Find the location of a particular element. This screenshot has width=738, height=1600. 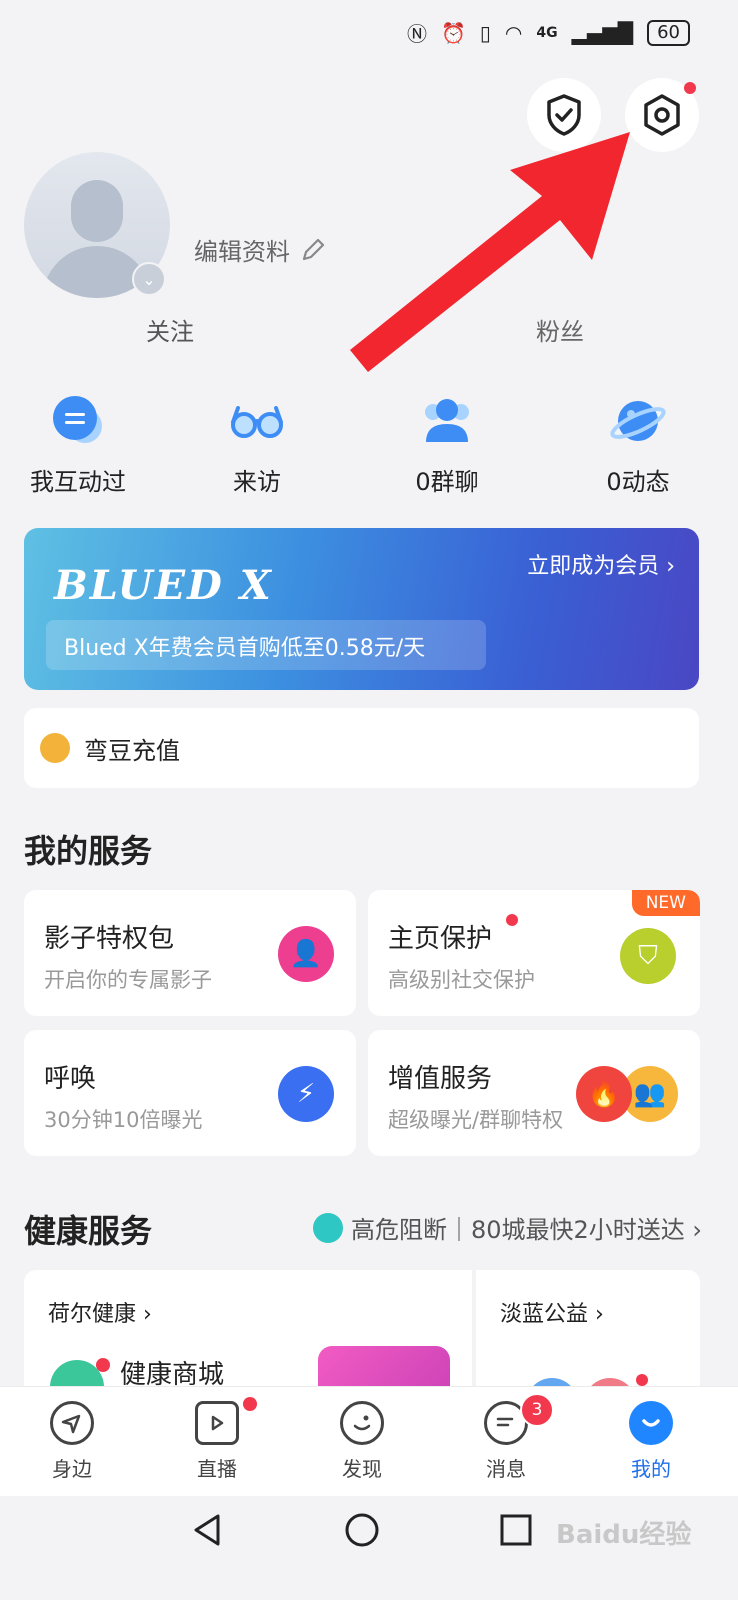

become-member-link: 立即成为会员 › is located at coordinates (601, 564).